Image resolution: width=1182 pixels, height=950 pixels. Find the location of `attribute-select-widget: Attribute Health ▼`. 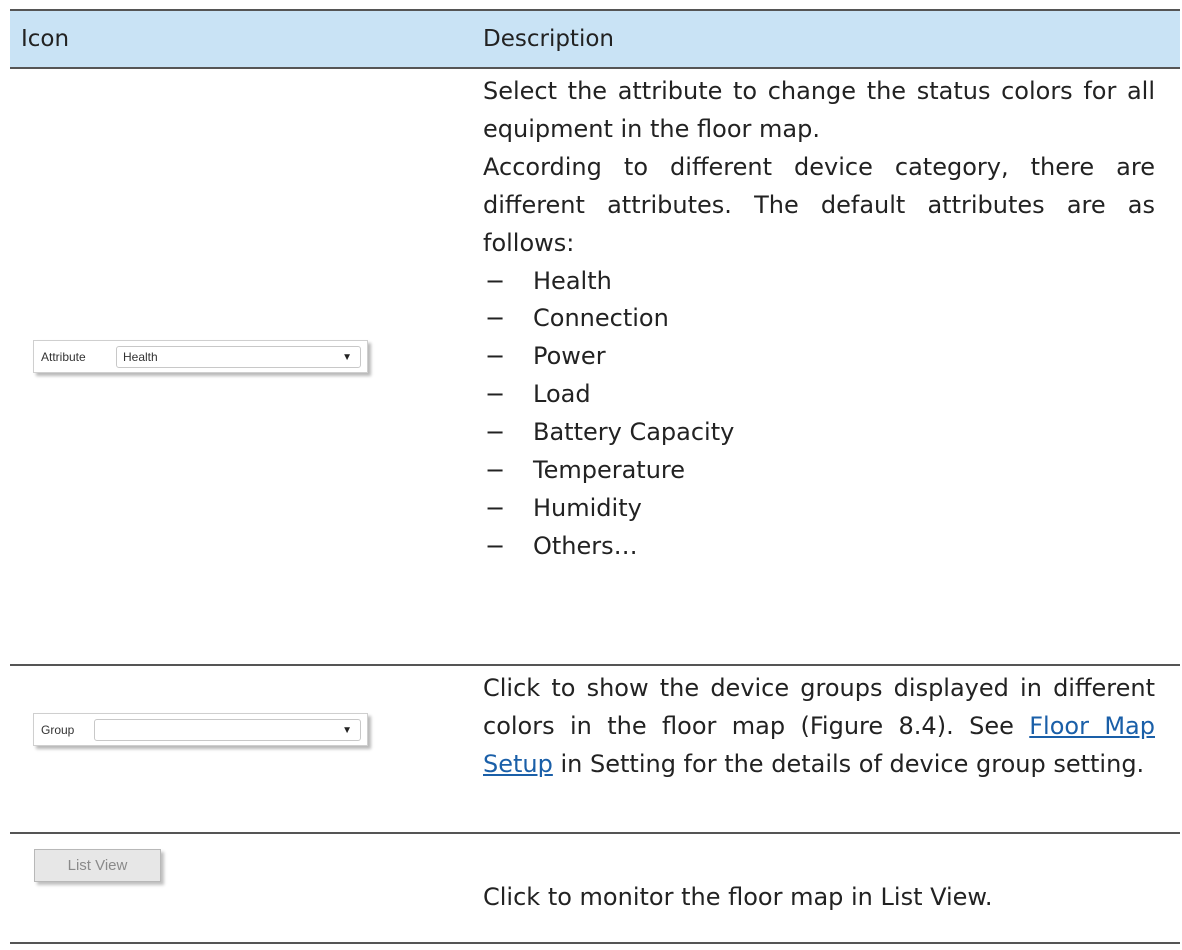

attribute-select-widget: Attribute Health ▼ is located at coordinates (200, 356).